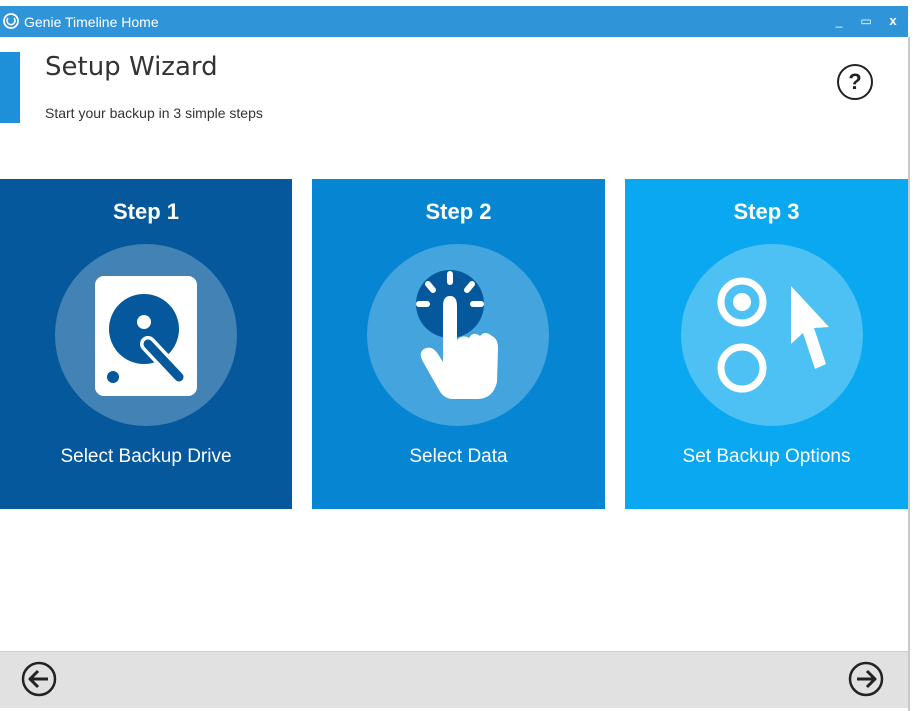 The height and width of the screenshot is (711, 914). I want to click on page-subtitle: Start your backup in 3 simple steps, so click(154, 113).